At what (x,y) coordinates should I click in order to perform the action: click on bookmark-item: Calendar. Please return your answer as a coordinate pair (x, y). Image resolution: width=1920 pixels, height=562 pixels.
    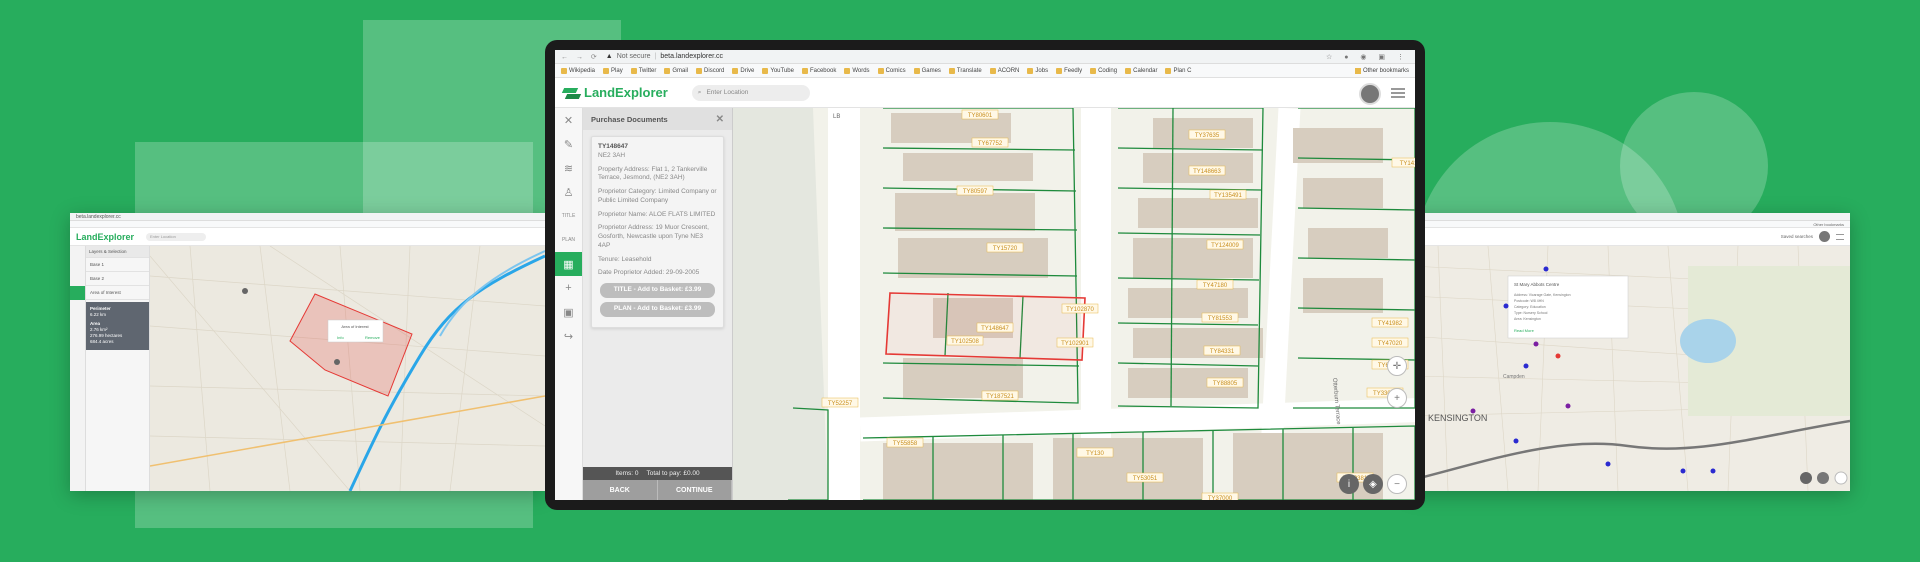
    Looking at the image, I should click on (1141, 70).